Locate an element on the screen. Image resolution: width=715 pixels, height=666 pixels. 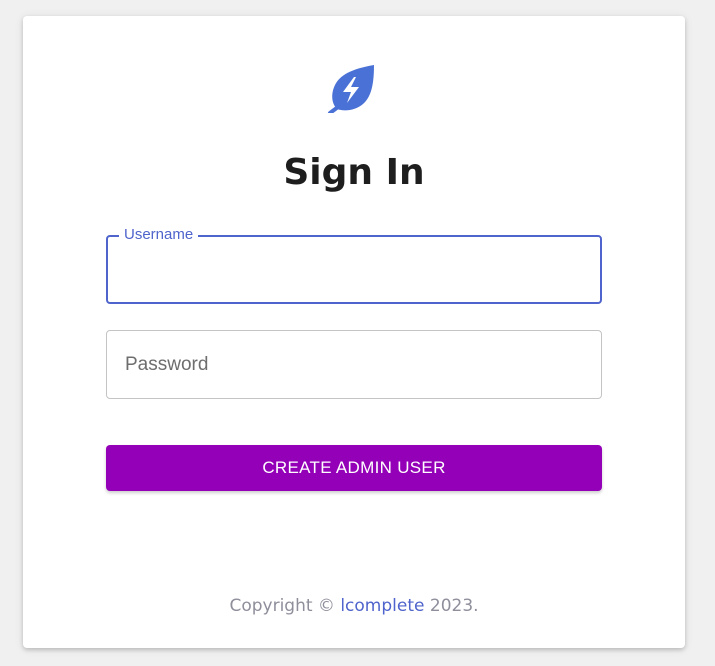
copyright-prefix: Copyright © is located at coordinates (285, 606).